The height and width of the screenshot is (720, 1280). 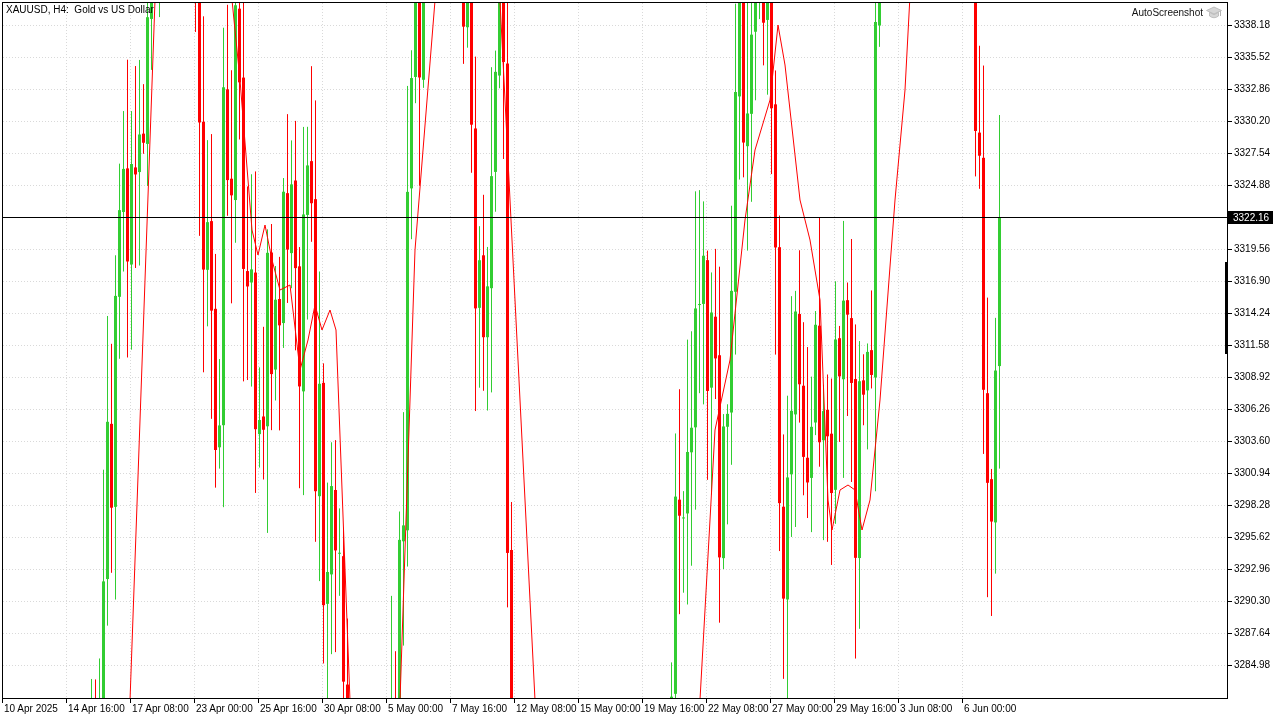 I want to click on price-axis-label: 3324.88, so click(x=1252, y=185).